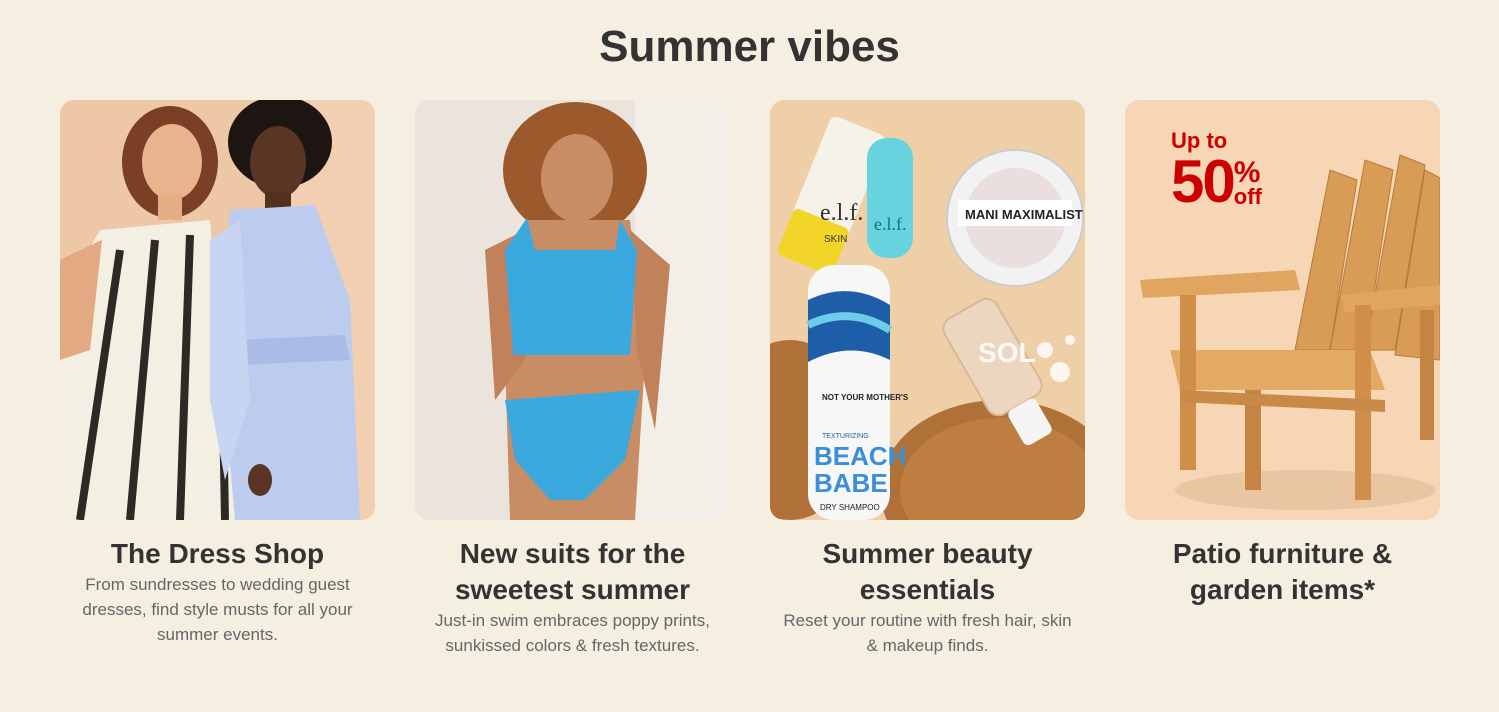 The height and width of the screenshot is (712, 1499). Describe the element at coordinates (927, 571) in the screenshot. I see `card-title: Summer beauty essentials` at that location.